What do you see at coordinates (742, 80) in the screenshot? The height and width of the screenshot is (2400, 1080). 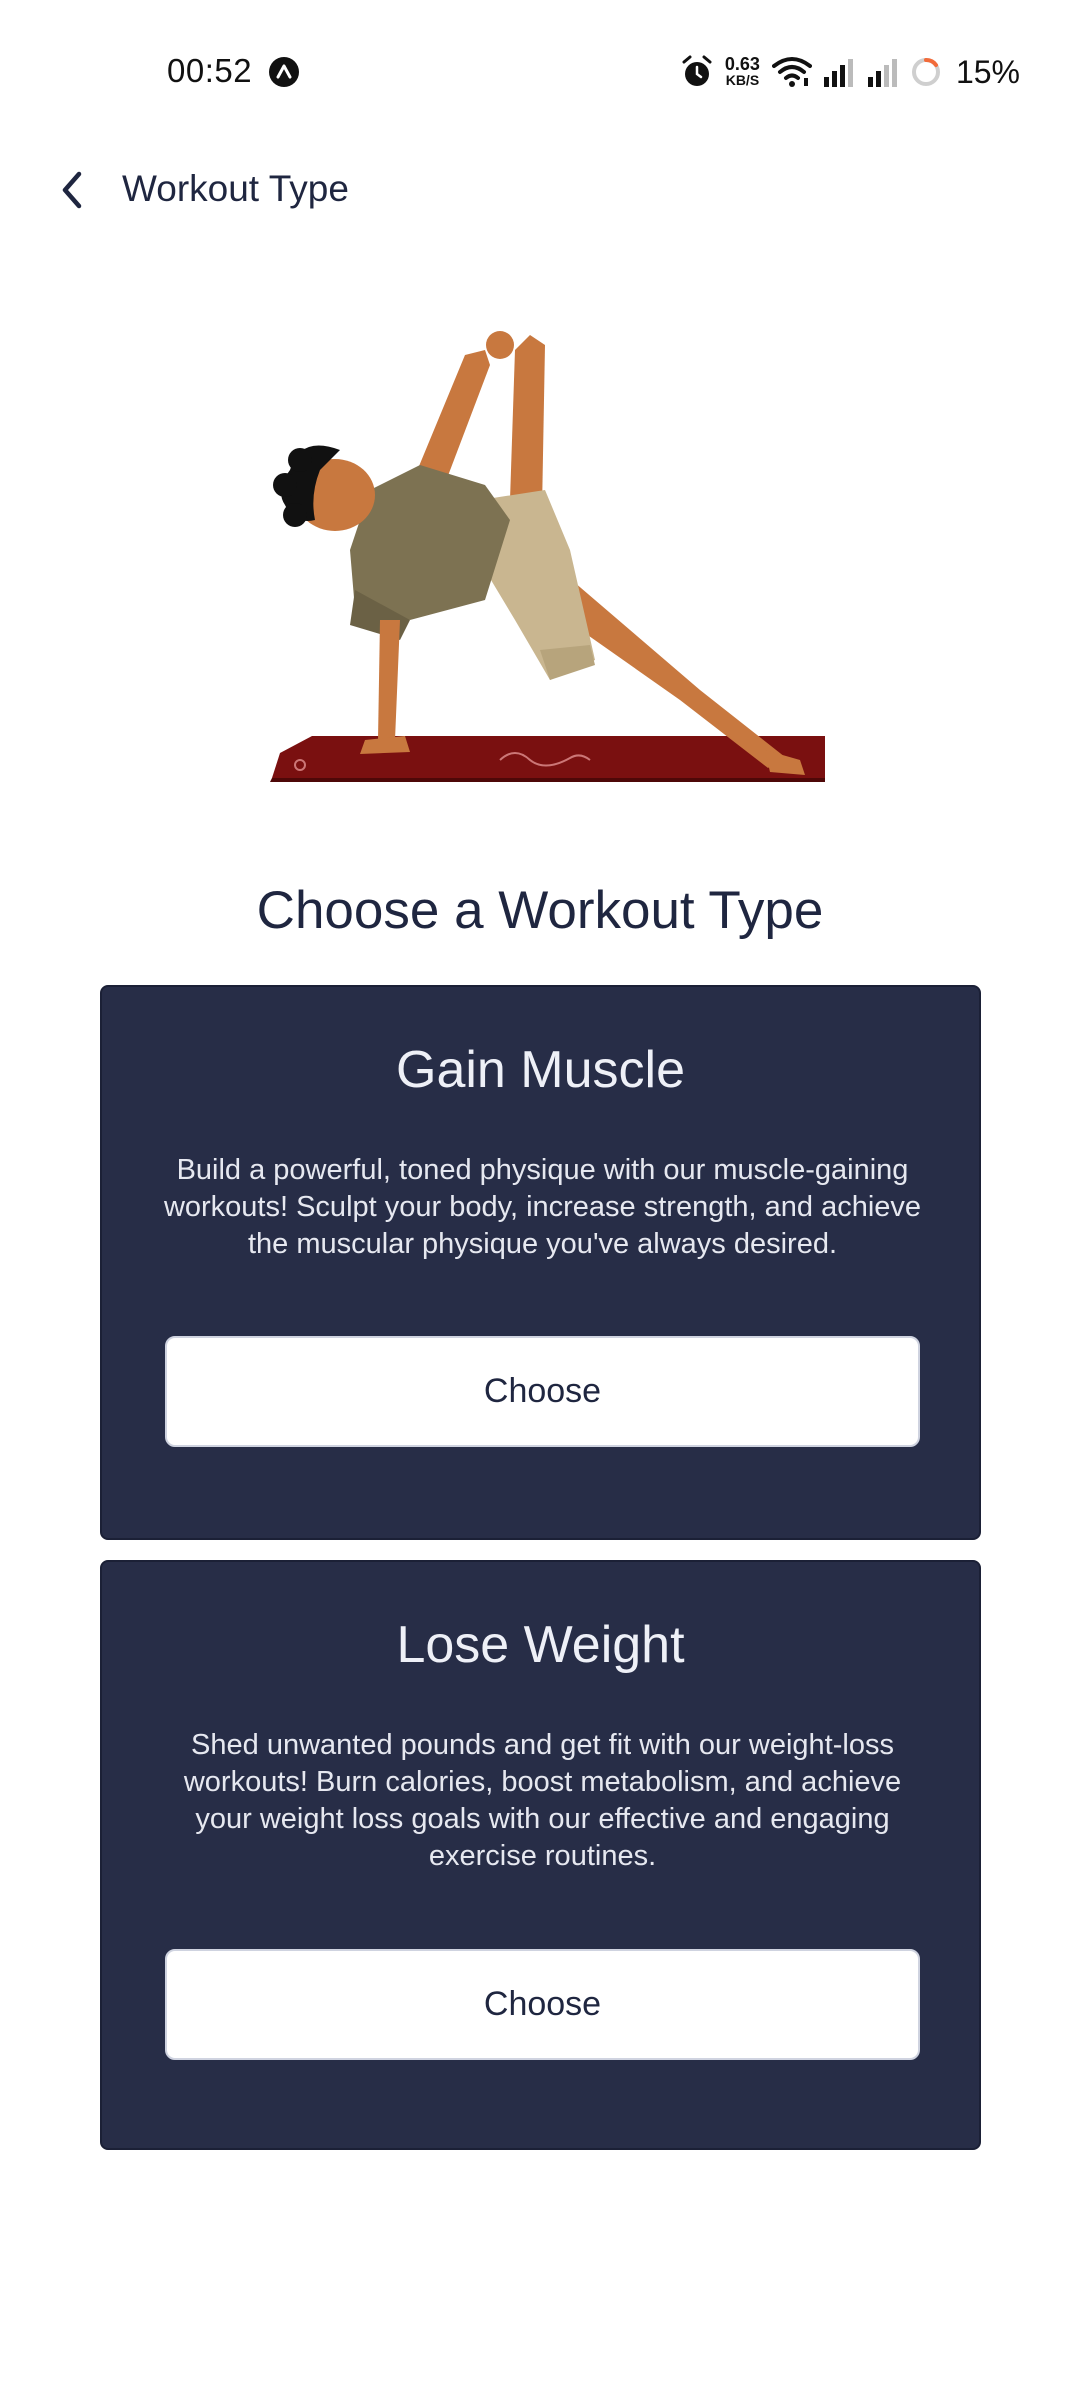 I see `network-speed-unit: KB/S` at bounding box center [742, 80].